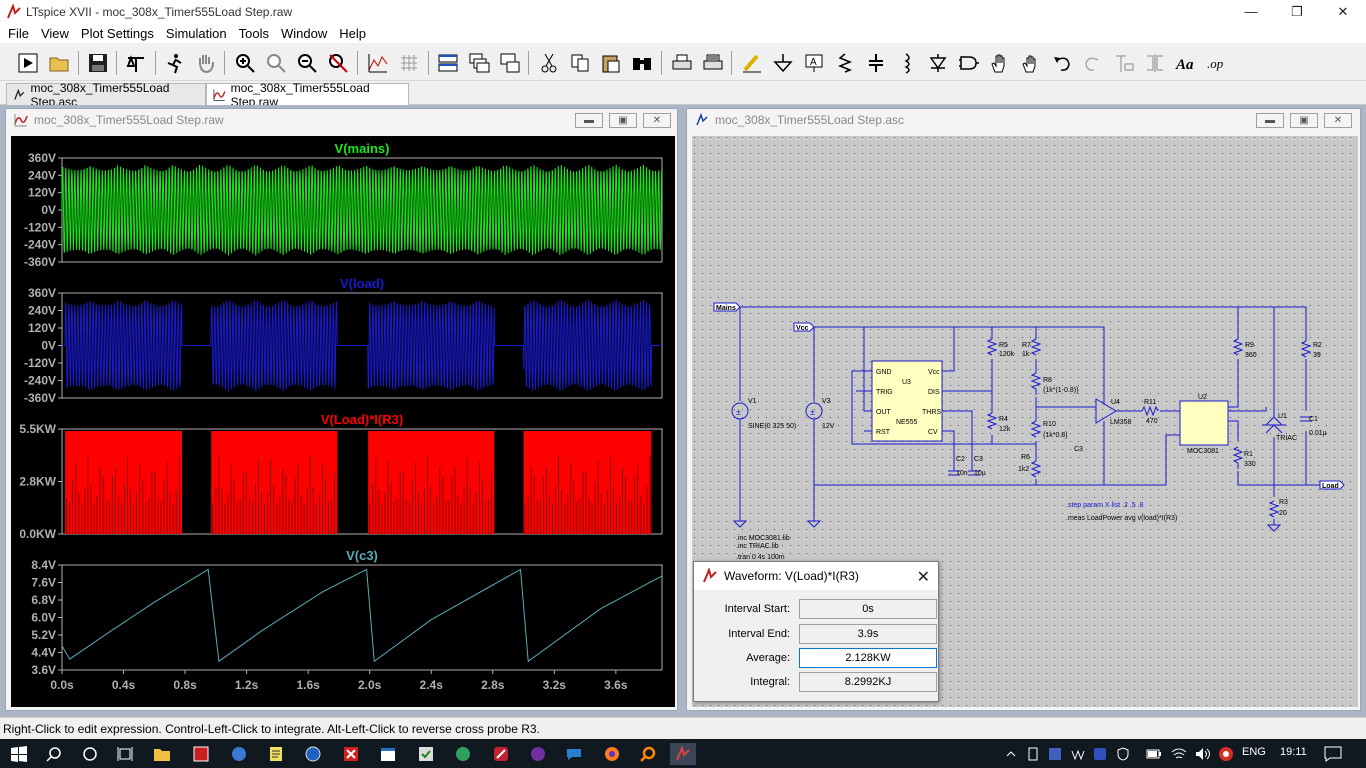 The image size is (1366, 768). I want to click on ground-icon, so click(783, 63).